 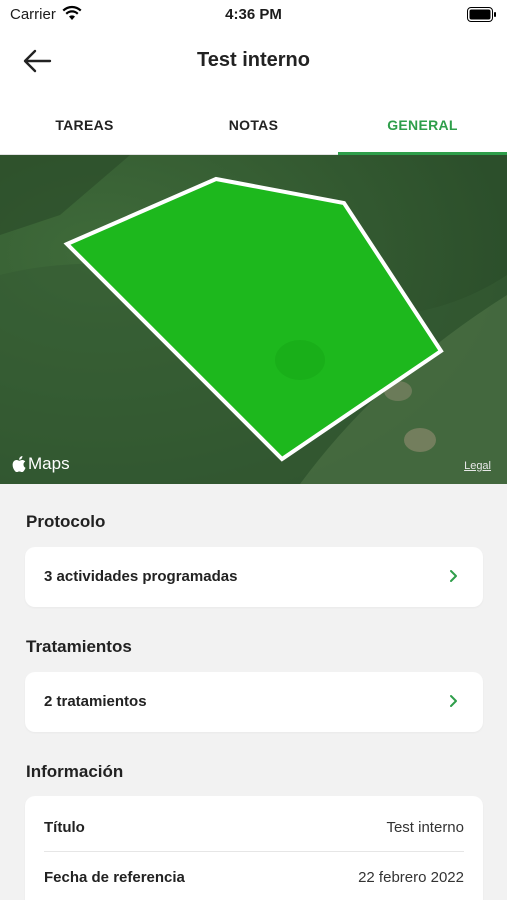 I want to click on info-key: Título, so click(x=64, y=827).